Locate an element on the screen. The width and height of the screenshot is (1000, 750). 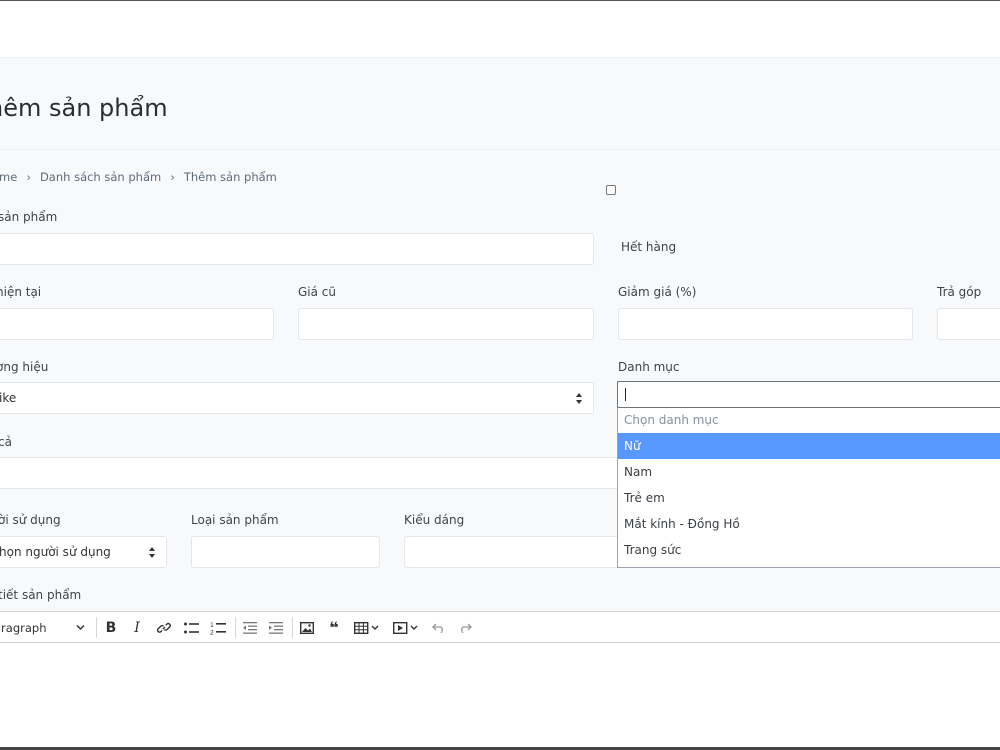
style-input is located at coordinates (514, 552).